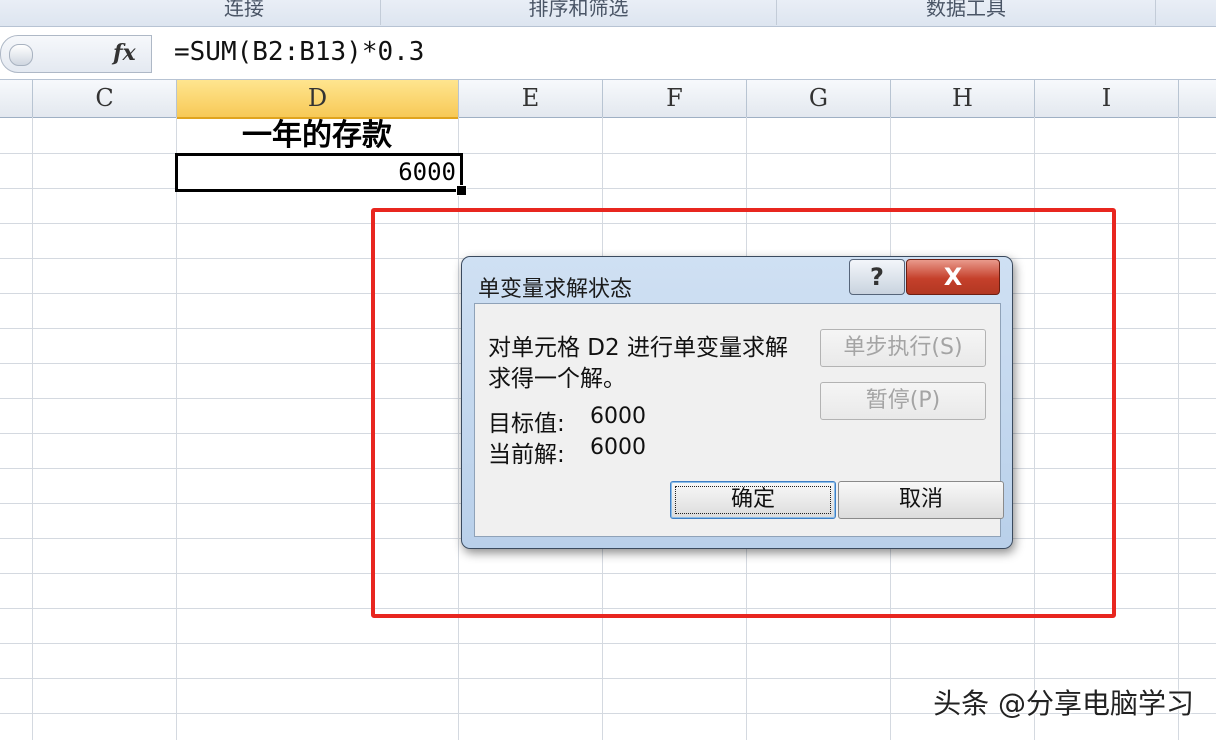 This screenshot has width=1216, height=740. I want to click on ok-button: 确定, so click(753, 500).